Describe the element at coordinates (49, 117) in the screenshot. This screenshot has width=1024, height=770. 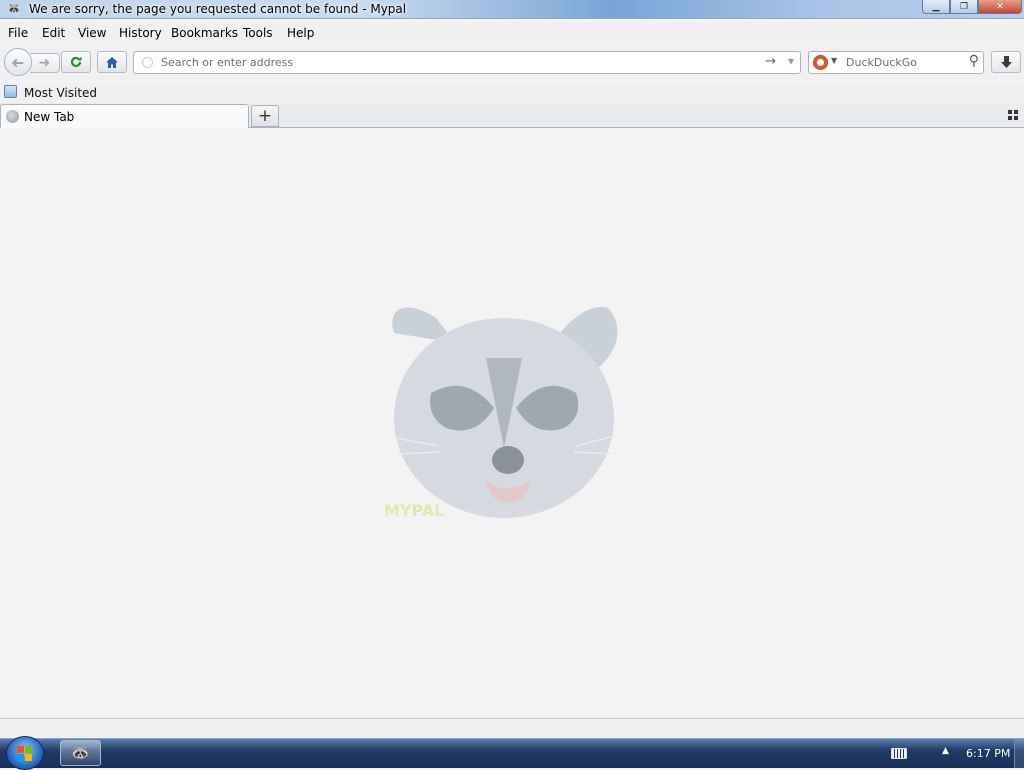
I see `tab-label: New Tab` at that location.